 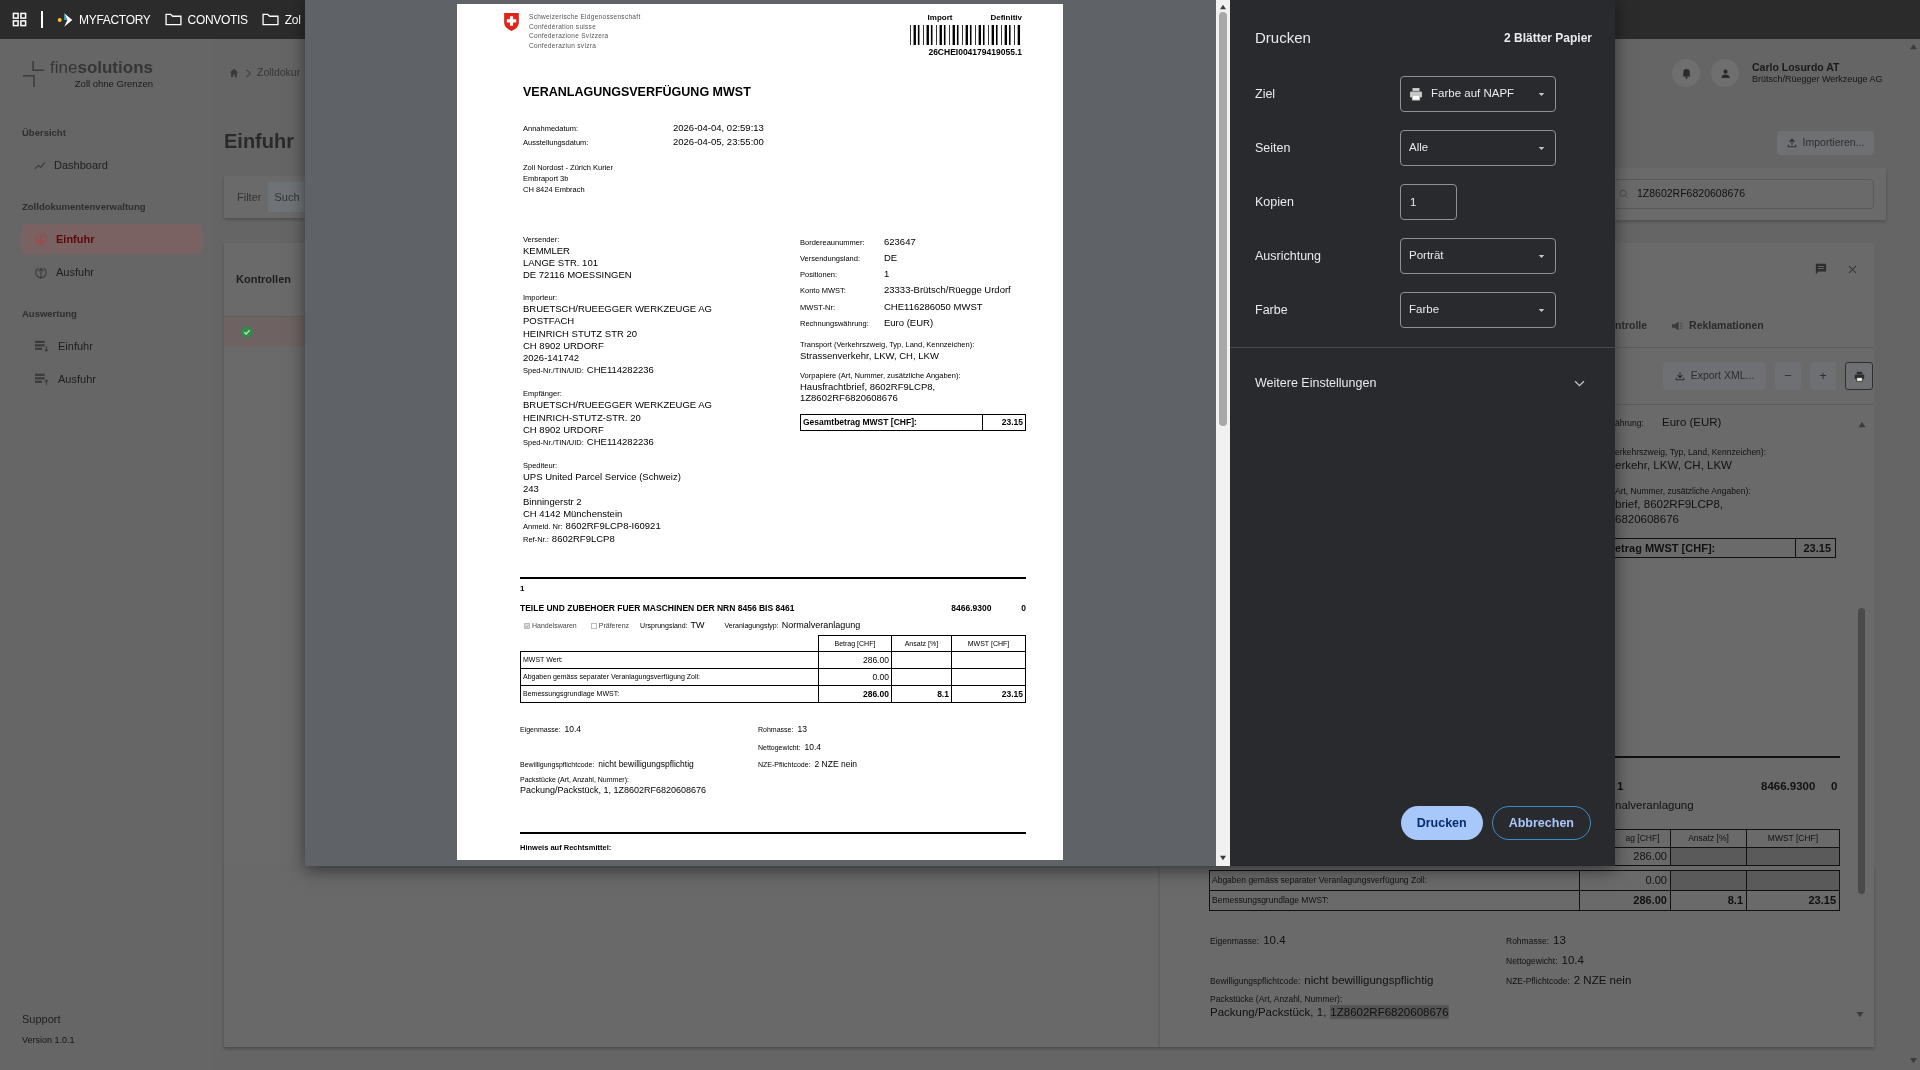 What do you see at coordinates (1624, 193) in the screenshot?
I see `search-icon` at bounding box center [1624, 193].